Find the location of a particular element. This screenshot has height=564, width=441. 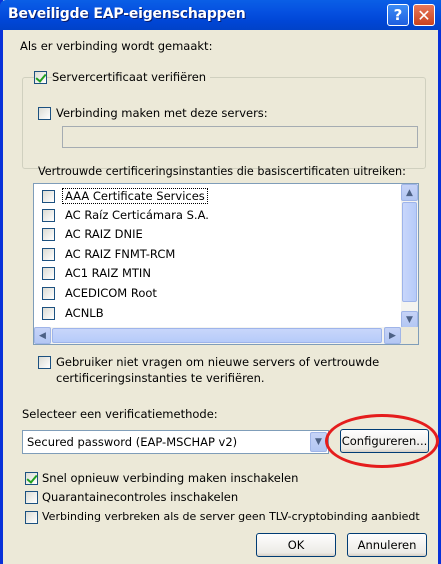

servers-field is located at coordinates (240, 137).